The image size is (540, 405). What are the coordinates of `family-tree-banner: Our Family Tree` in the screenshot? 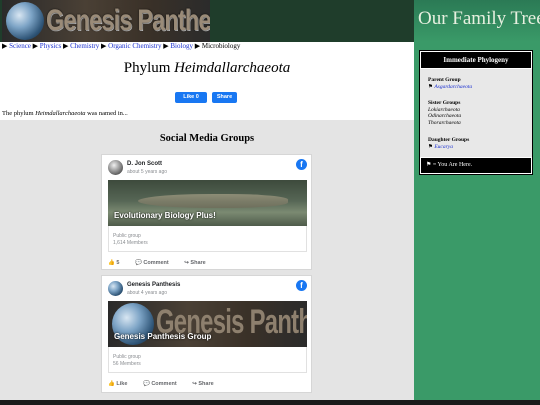 It's located at (477, 21).